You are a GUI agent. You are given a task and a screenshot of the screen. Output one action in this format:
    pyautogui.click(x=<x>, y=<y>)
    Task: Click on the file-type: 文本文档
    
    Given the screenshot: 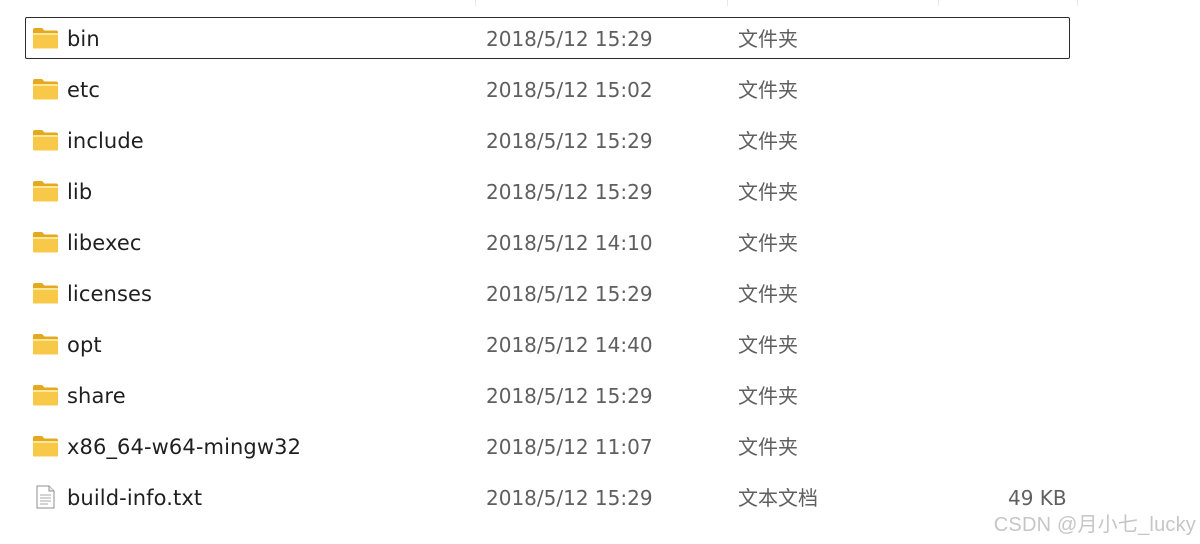 What is the action you would take?
    pyautogui.click(x=778, y=498)
    